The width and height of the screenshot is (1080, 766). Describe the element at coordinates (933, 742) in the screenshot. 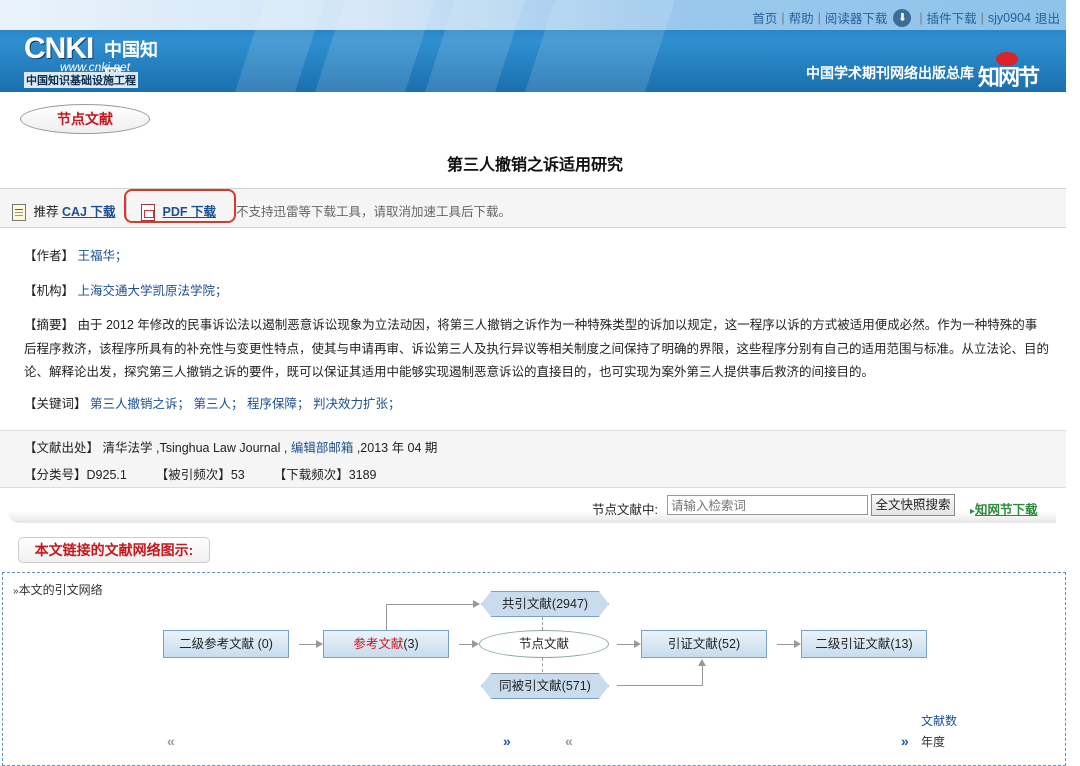

I see `legend-year-label: 年度` at that location.